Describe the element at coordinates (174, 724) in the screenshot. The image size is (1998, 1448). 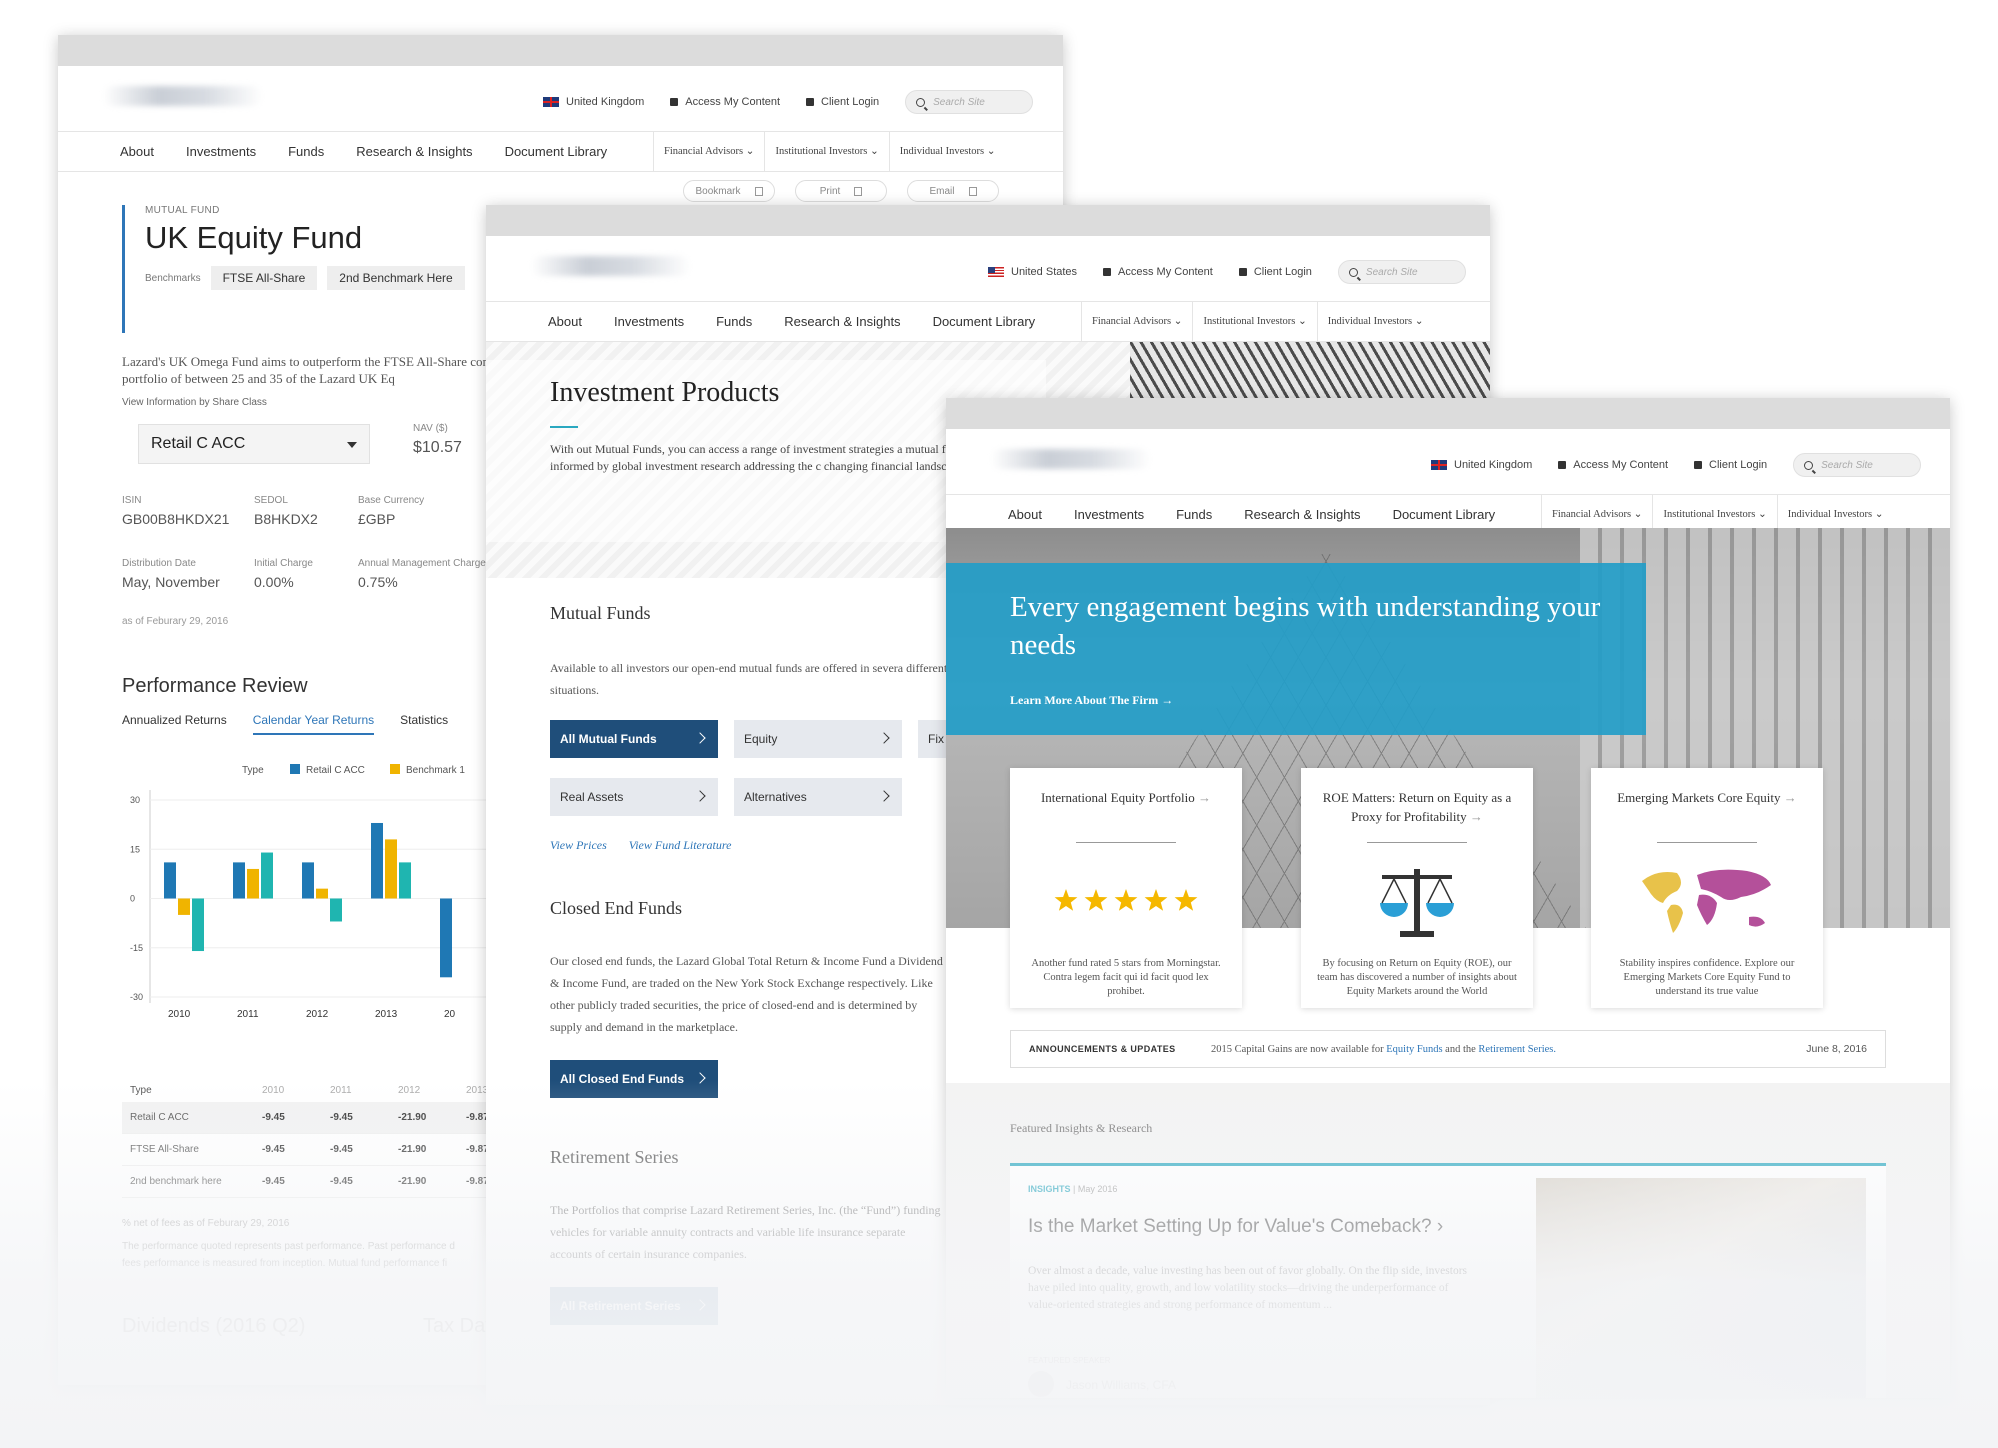
I see `tab-annualized-returns: Annualized Returns` at that location.